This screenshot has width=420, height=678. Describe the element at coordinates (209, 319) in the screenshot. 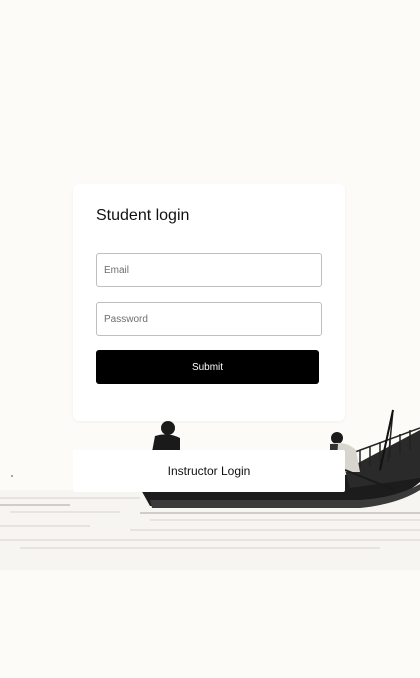

I see `password-input` at that location.